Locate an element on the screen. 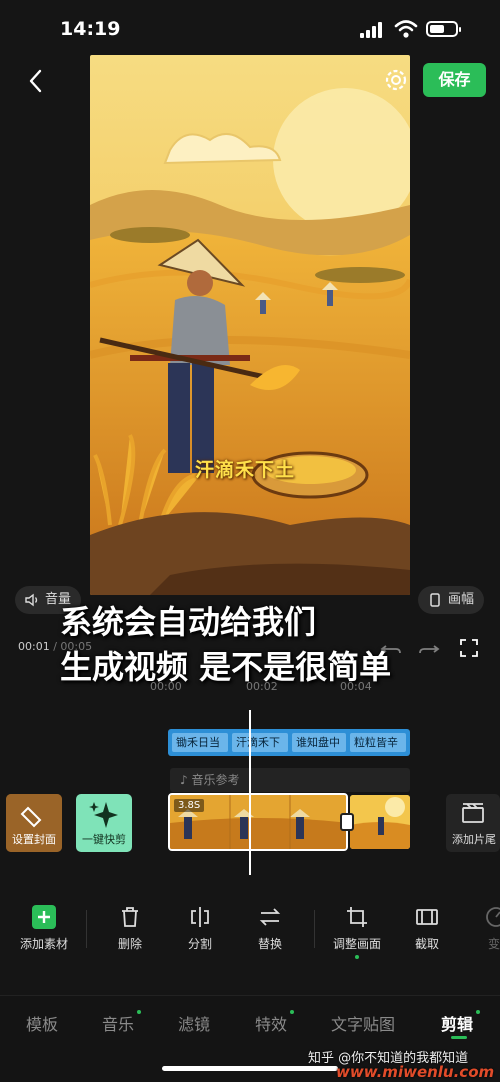 Image resolution: width=500 pixels, height=1082 pixels. trim-icon is located at coordinates (427, 917).